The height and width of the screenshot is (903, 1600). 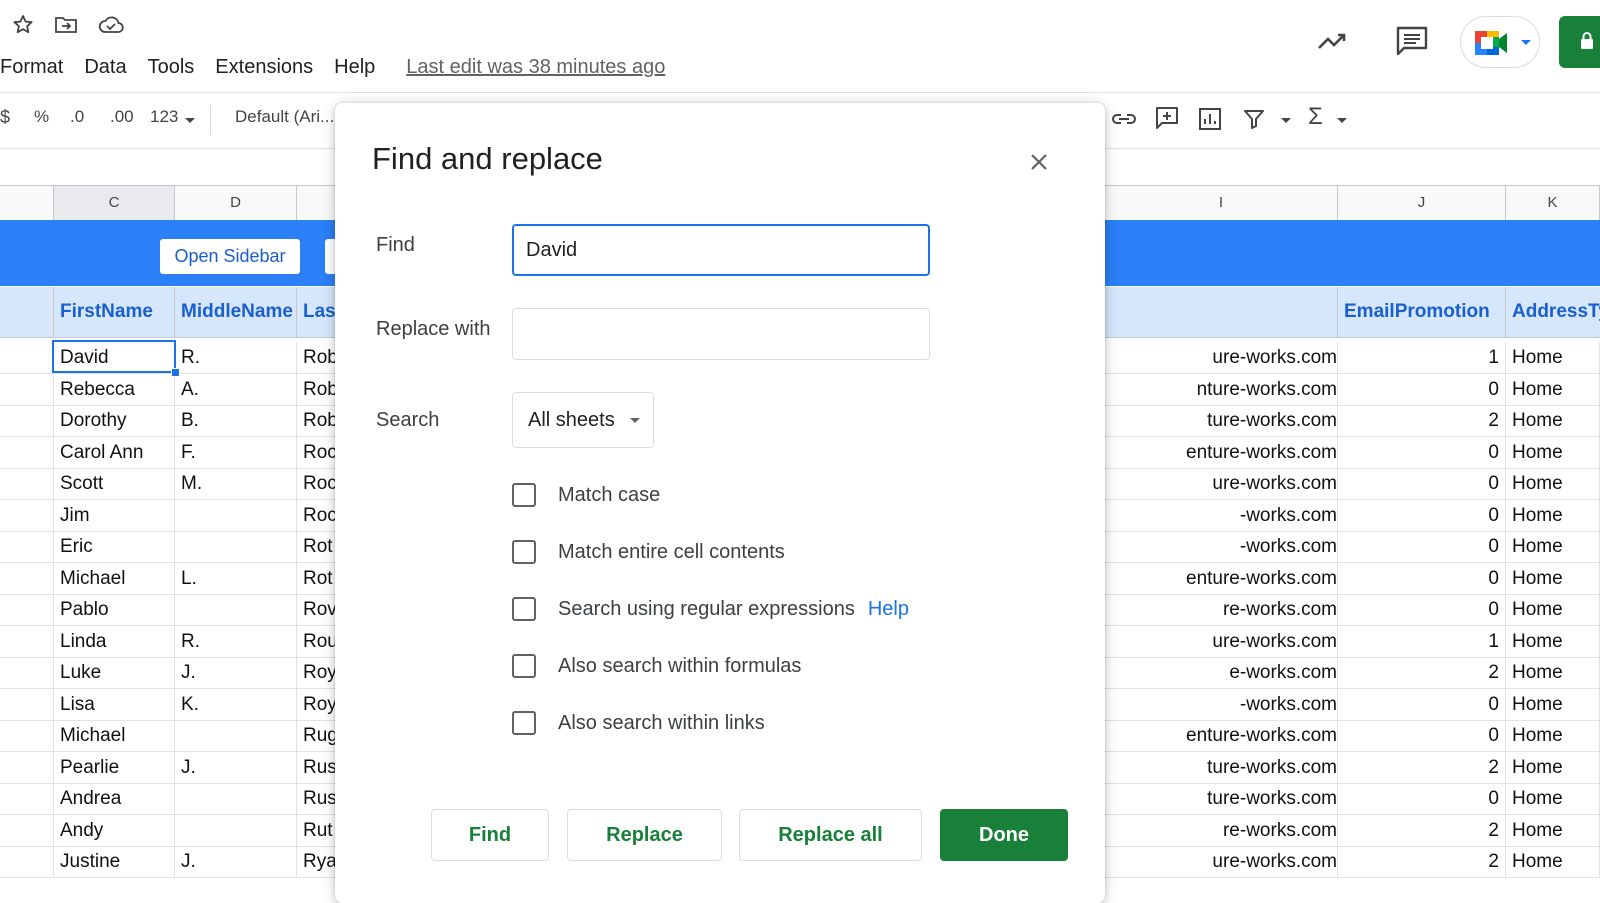 I want to click on search-scope-select: All sheets, so click(x=583, y=420).